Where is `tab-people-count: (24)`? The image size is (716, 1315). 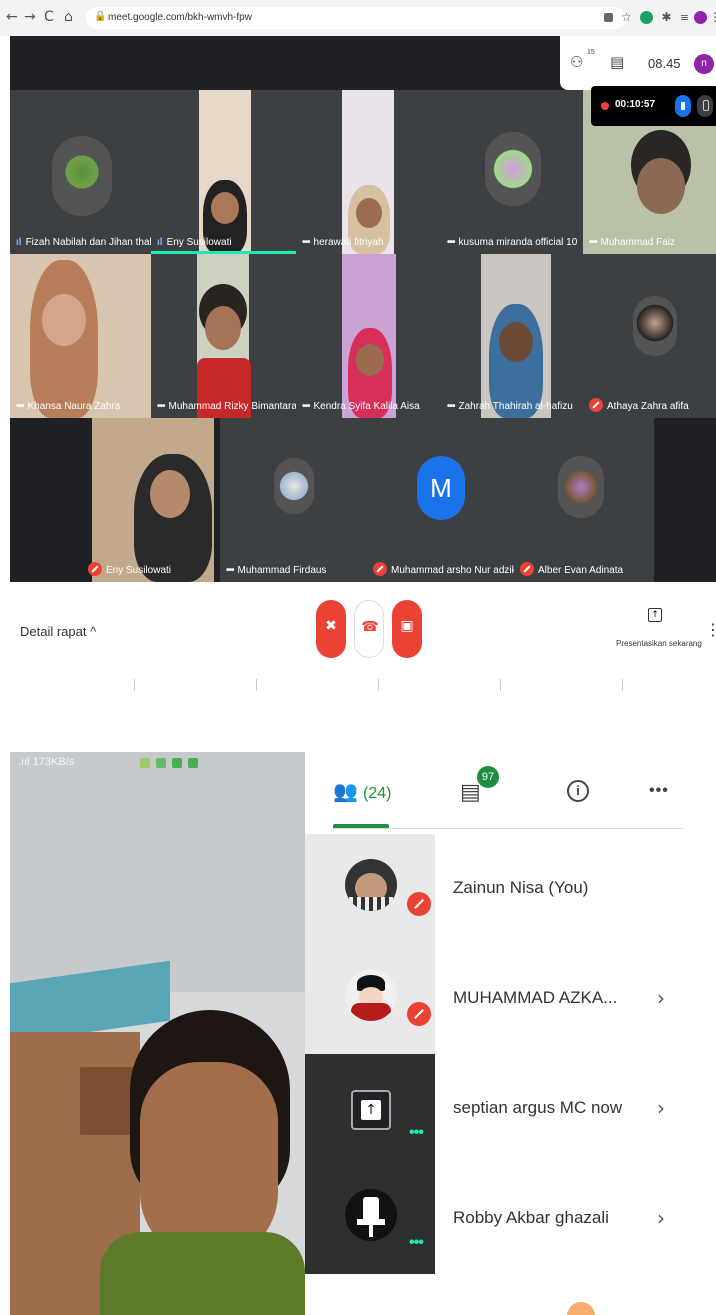
tab-people-count: (24) is located at coordinates (377, 794).